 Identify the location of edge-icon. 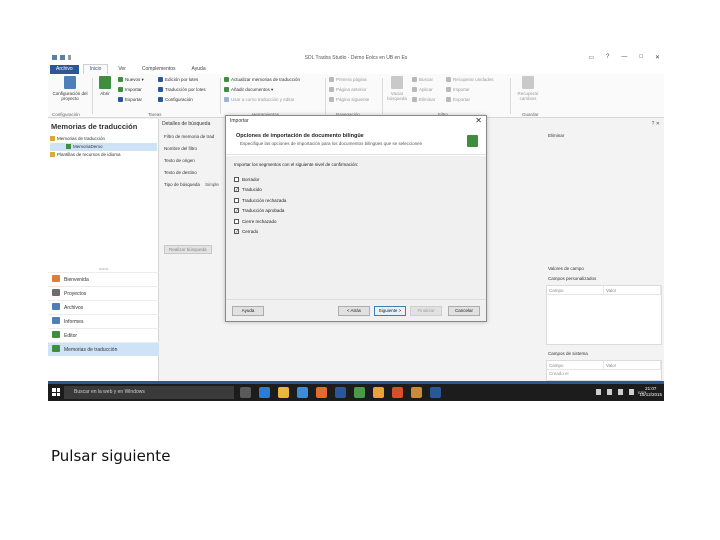
(264, 392).